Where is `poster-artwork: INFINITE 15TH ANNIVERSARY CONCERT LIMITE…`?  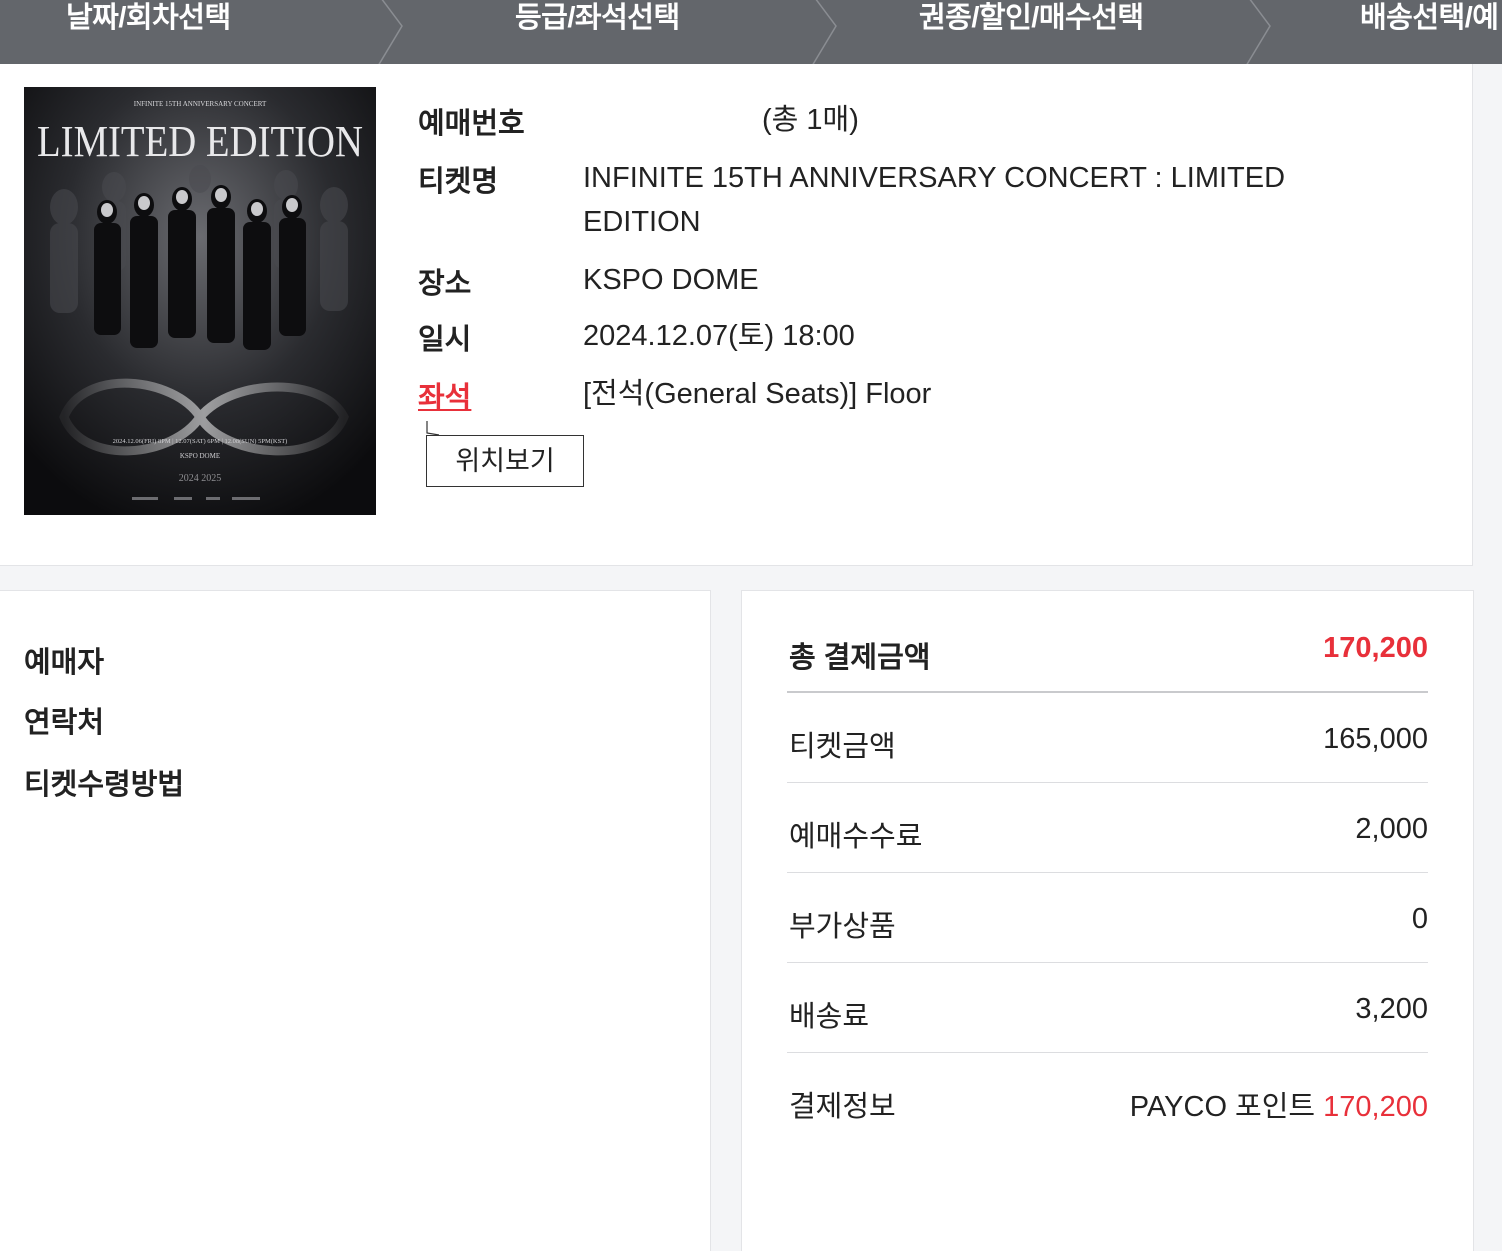 poster-artwork: INFINITE 15TH ANNIVERSARY CONCERT LIMITE… is located at coordinates (200, 301).